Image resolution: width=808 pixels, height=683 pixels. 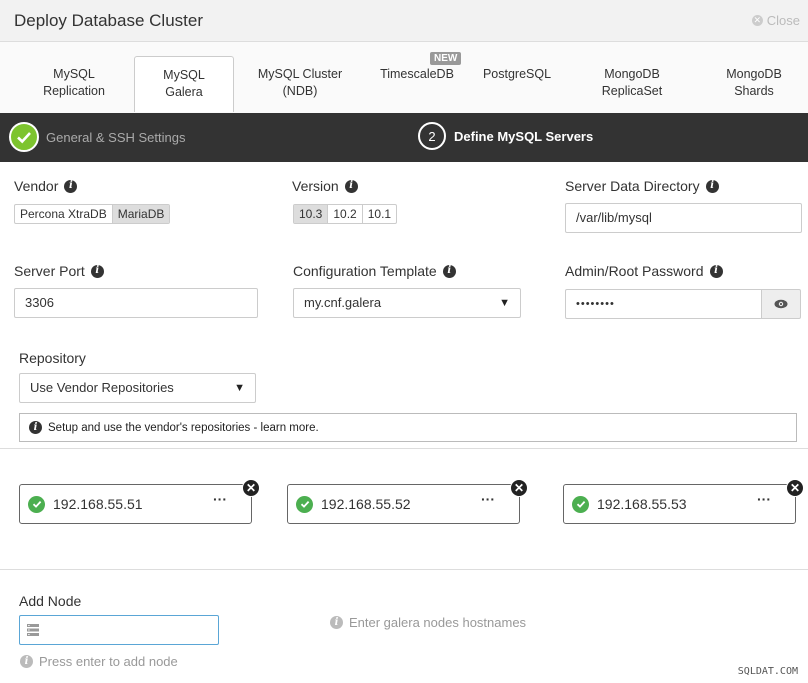 I want to click on node-card: 192.168.55.51 ··· ✕, so click(x=139, y=501).